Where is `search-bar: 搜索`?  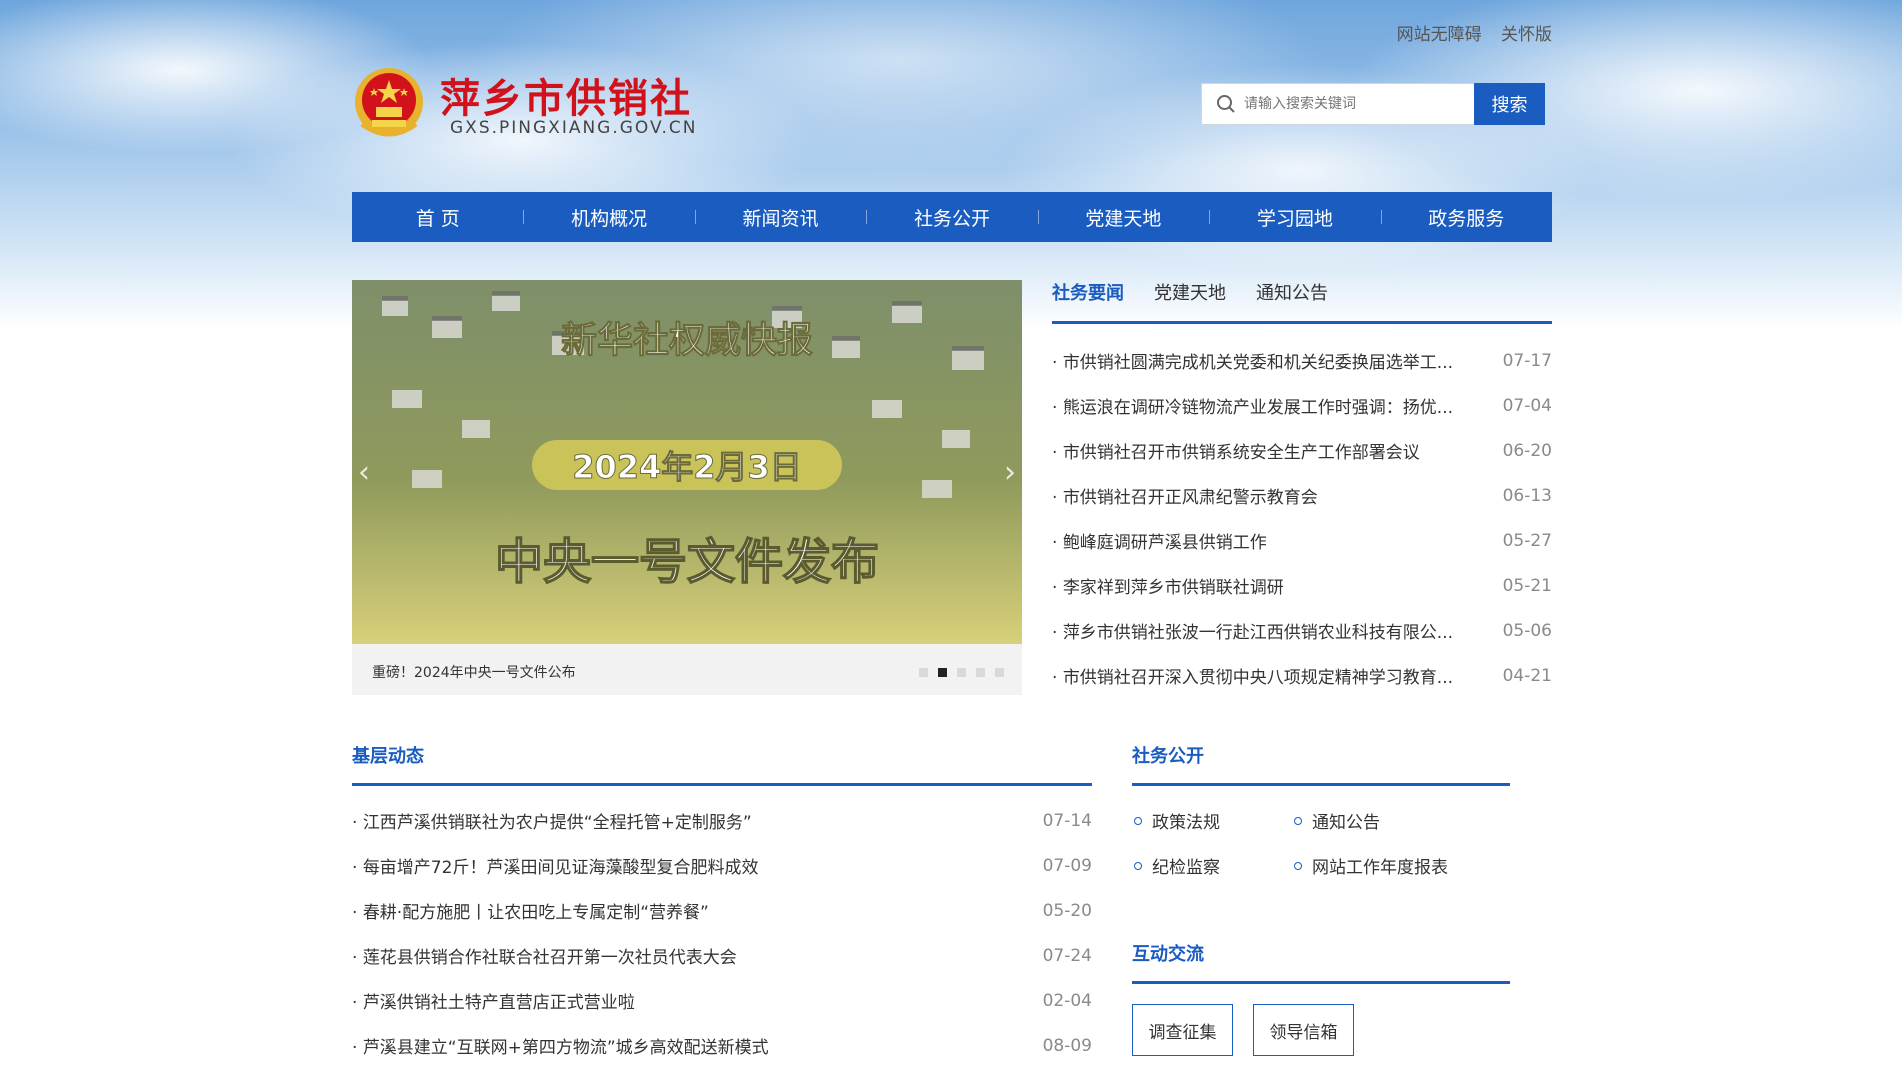
search-bar: 搜索 is located at coordinates (1373, 104).